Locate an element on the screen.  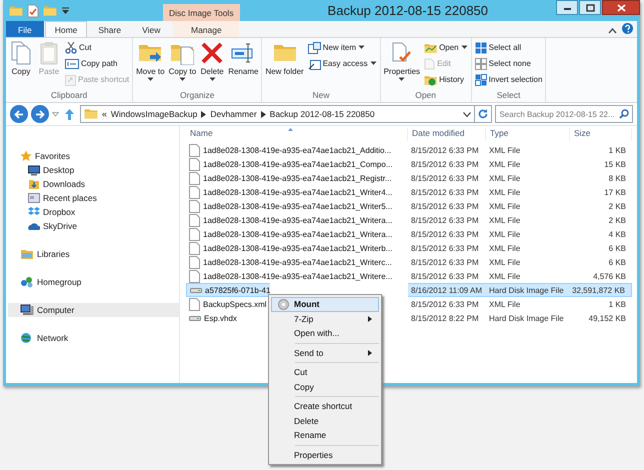
nav-item: Downloads is located at coordinates (93, 184).